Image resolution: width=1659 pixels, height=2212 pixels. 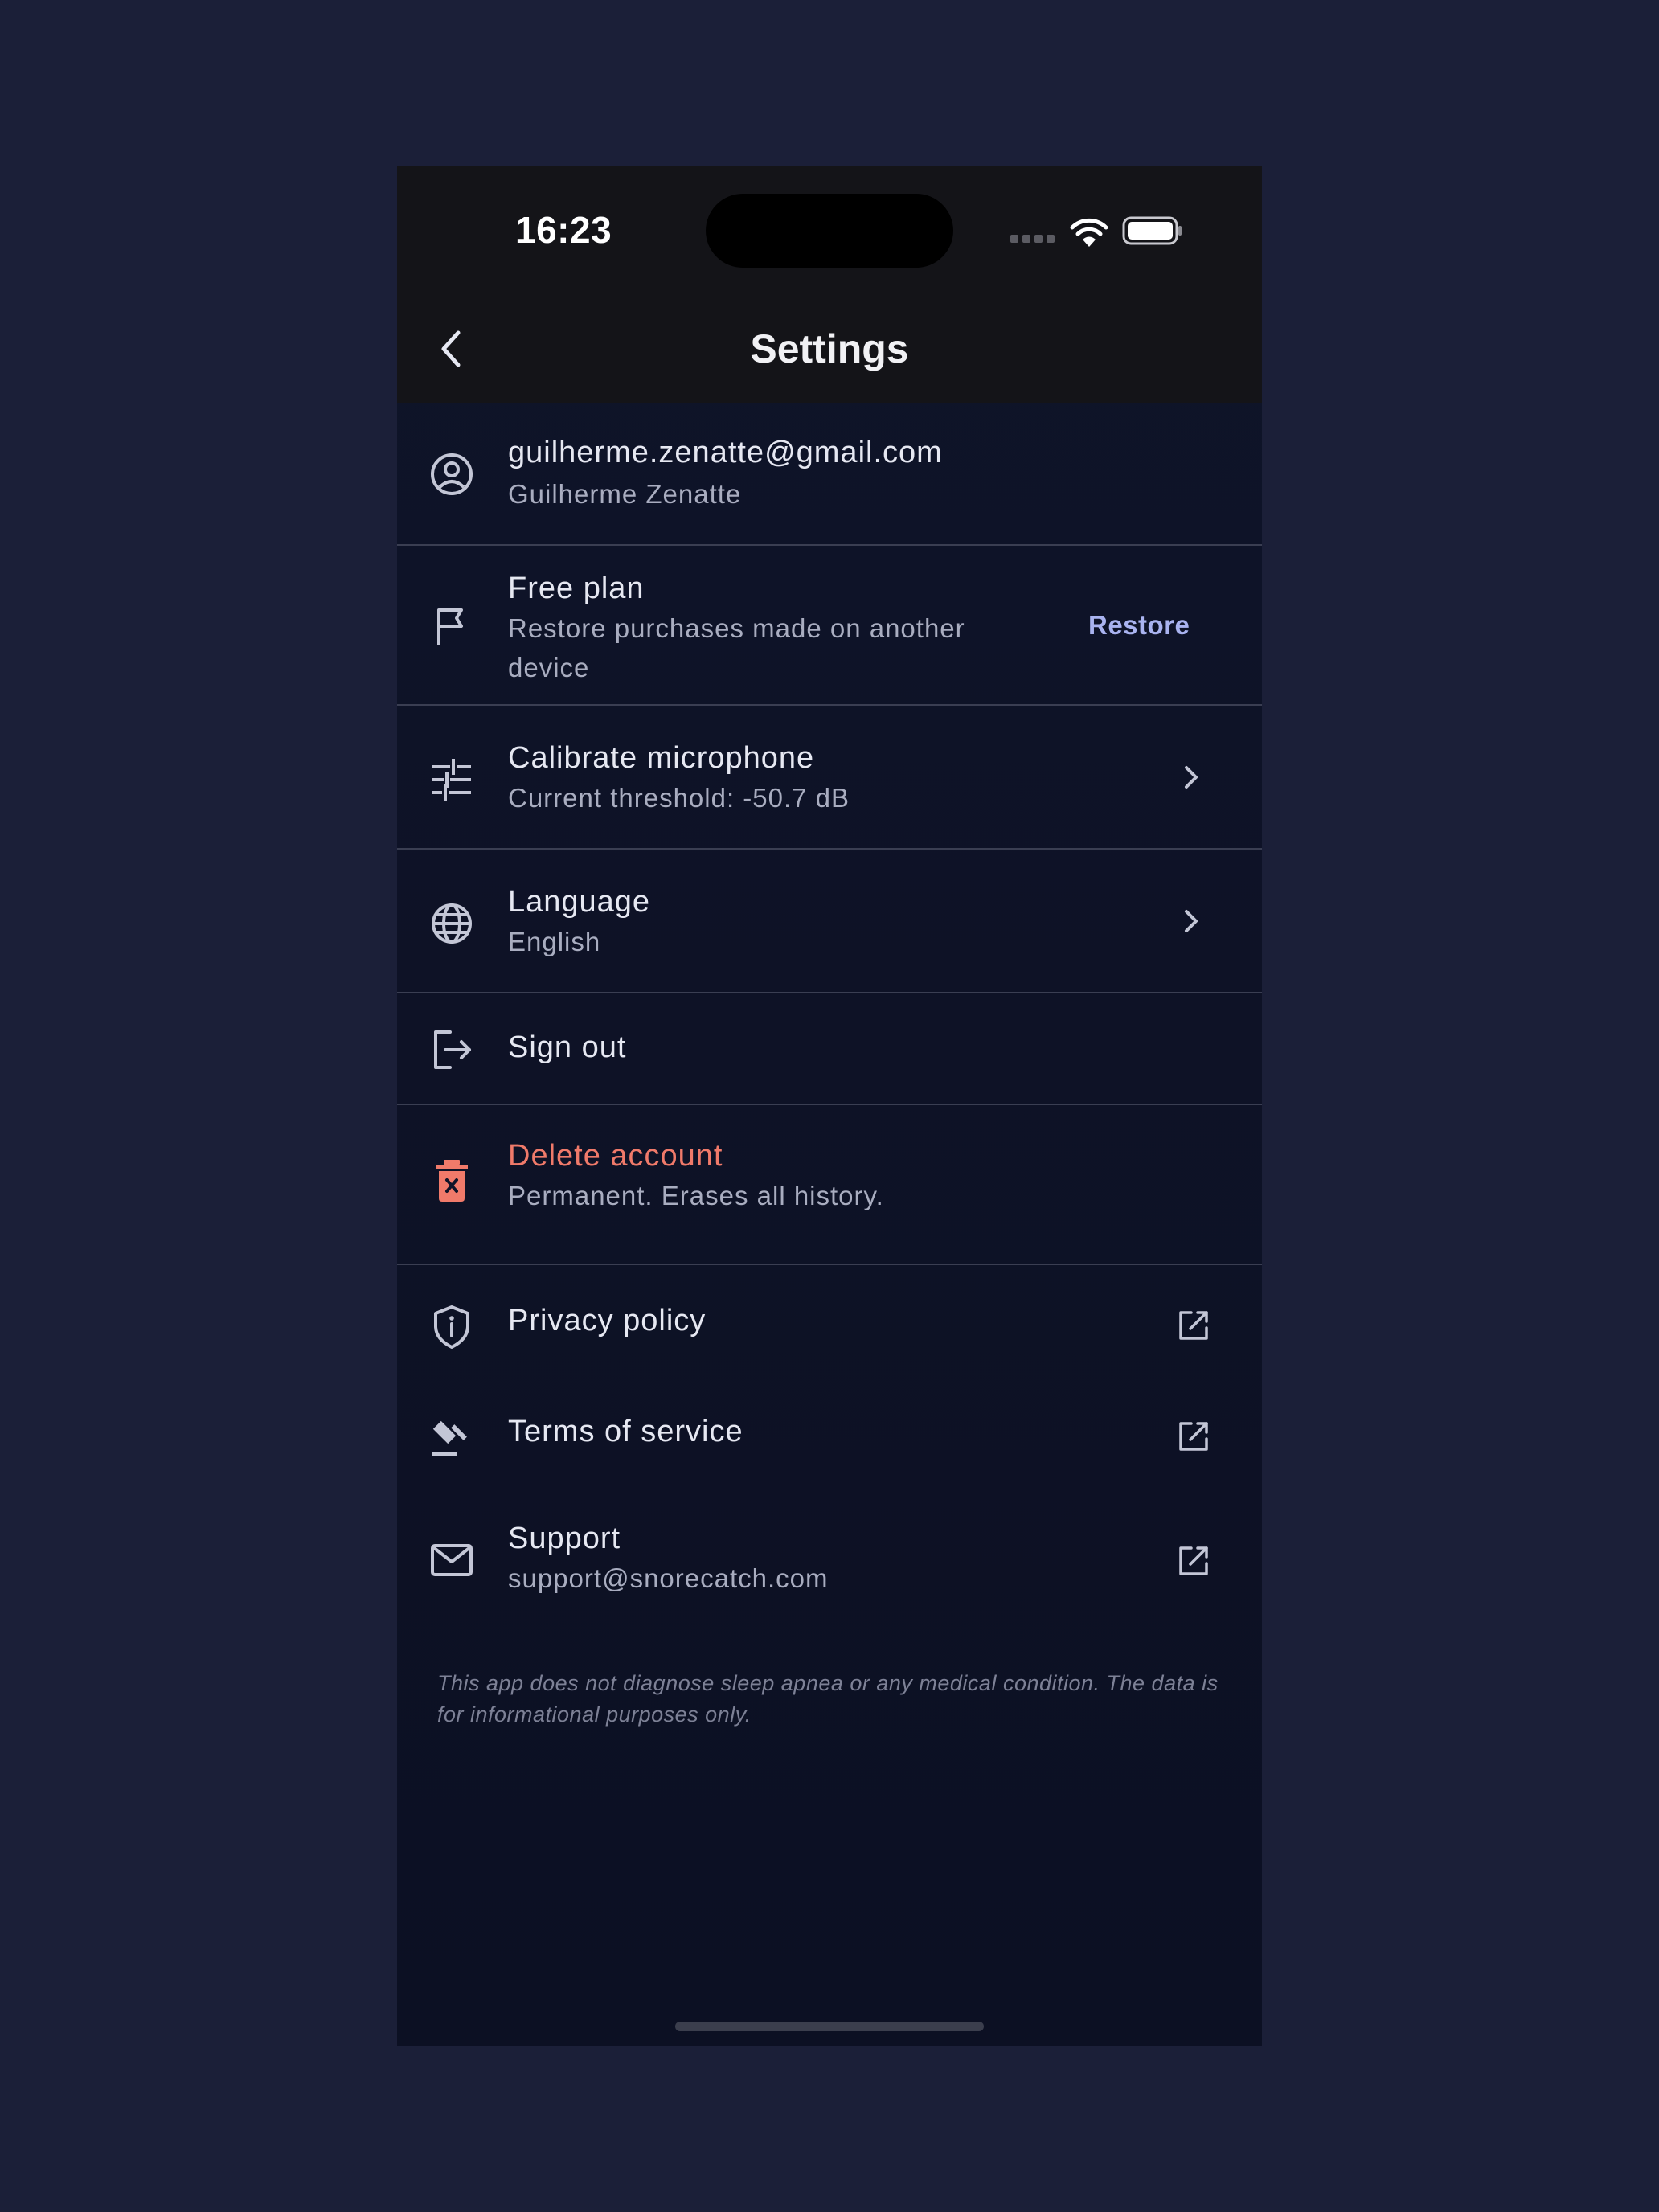 What do you see at coordinates (615, 1156) in the screenshot?
I see `delete-account-title: Delete account` at bounding box center [615, 1156].